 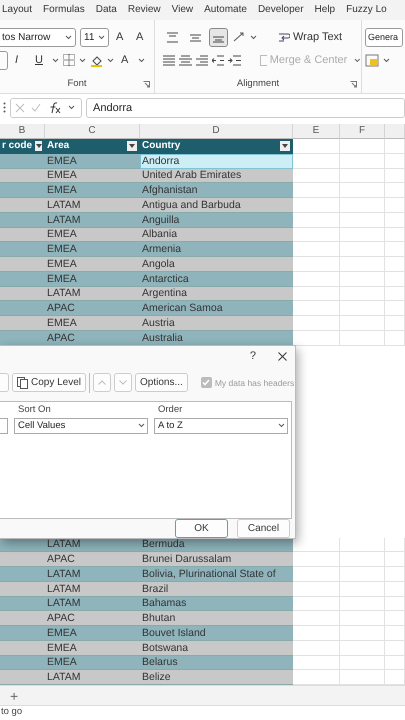 I want to click on font-name-field: tos Narrow, so click(x=38, y=37).